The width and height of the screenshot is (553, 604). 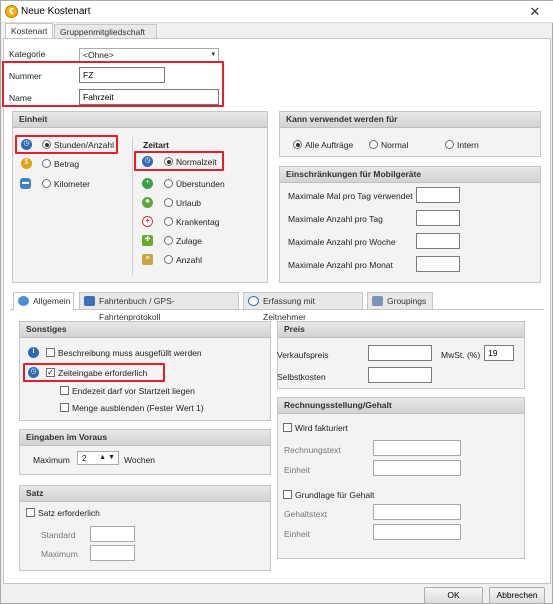 I want to click on subtab-groupings-label: Groupings, so click(x=407, y=301).